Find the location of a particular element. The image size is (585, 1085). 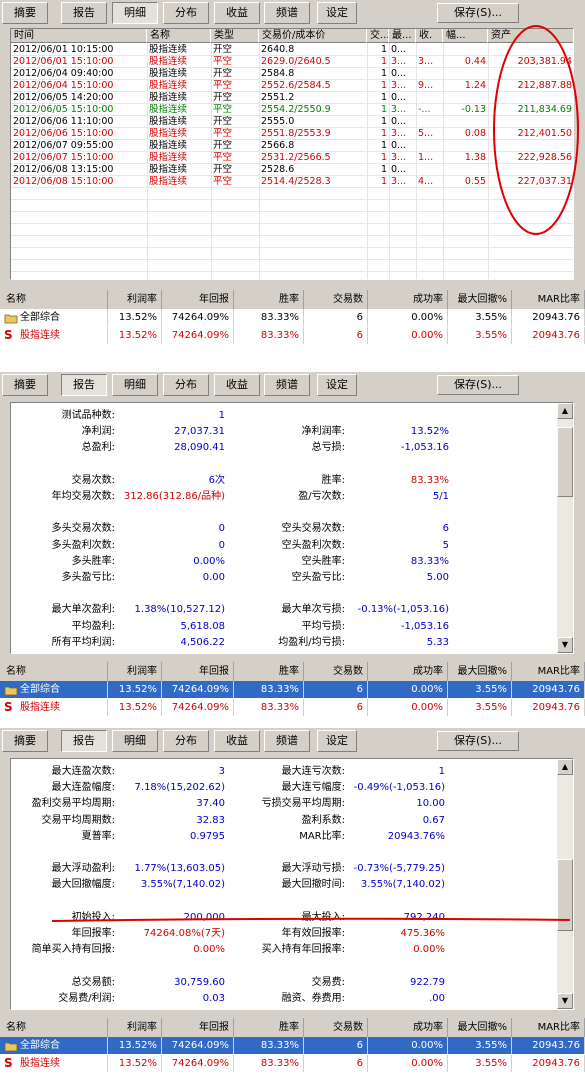

detail-col-header: 类型 is located at coordinates (235, 36).